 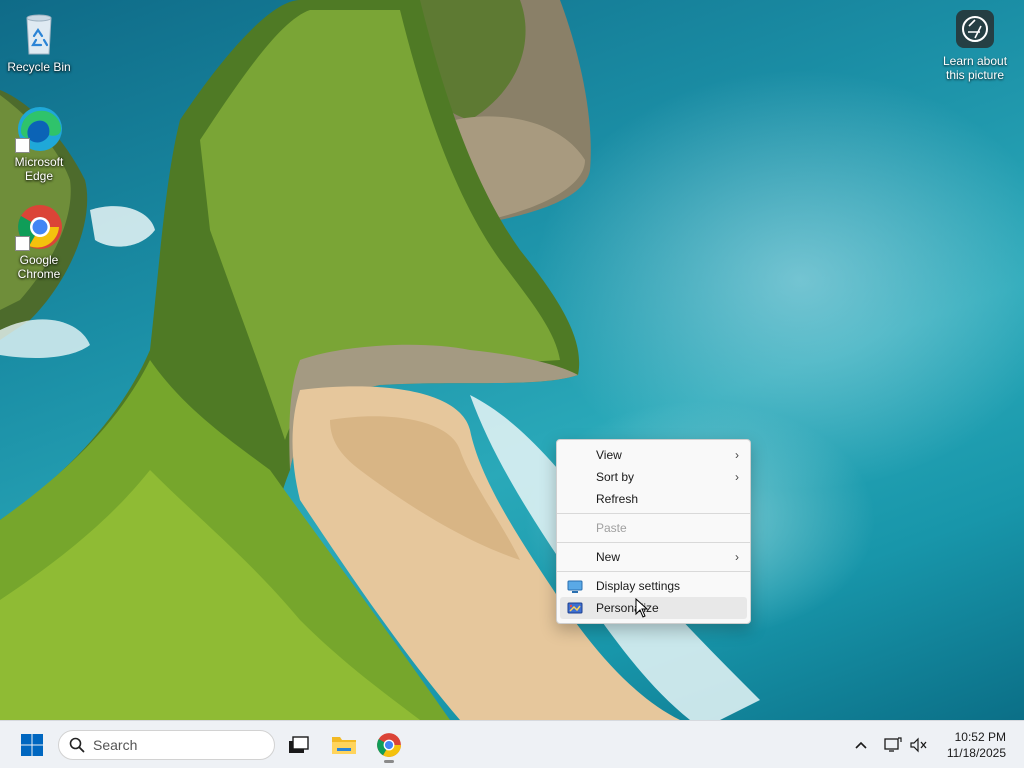 I want to click on desktop-icon-google-chrome: Google Chrome, so click(x=39, y=242).